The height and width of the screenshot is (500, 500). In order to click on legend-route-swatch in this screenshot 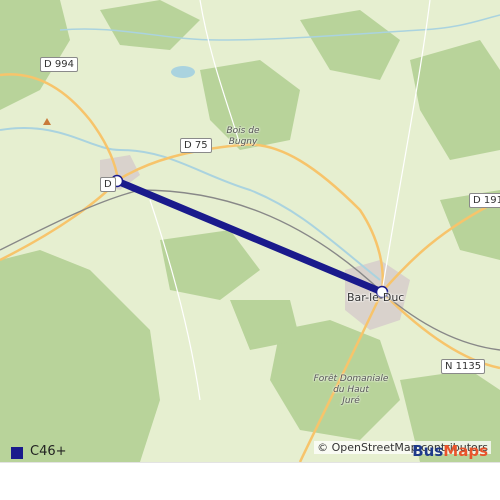, I will do `click(17, 453)`.